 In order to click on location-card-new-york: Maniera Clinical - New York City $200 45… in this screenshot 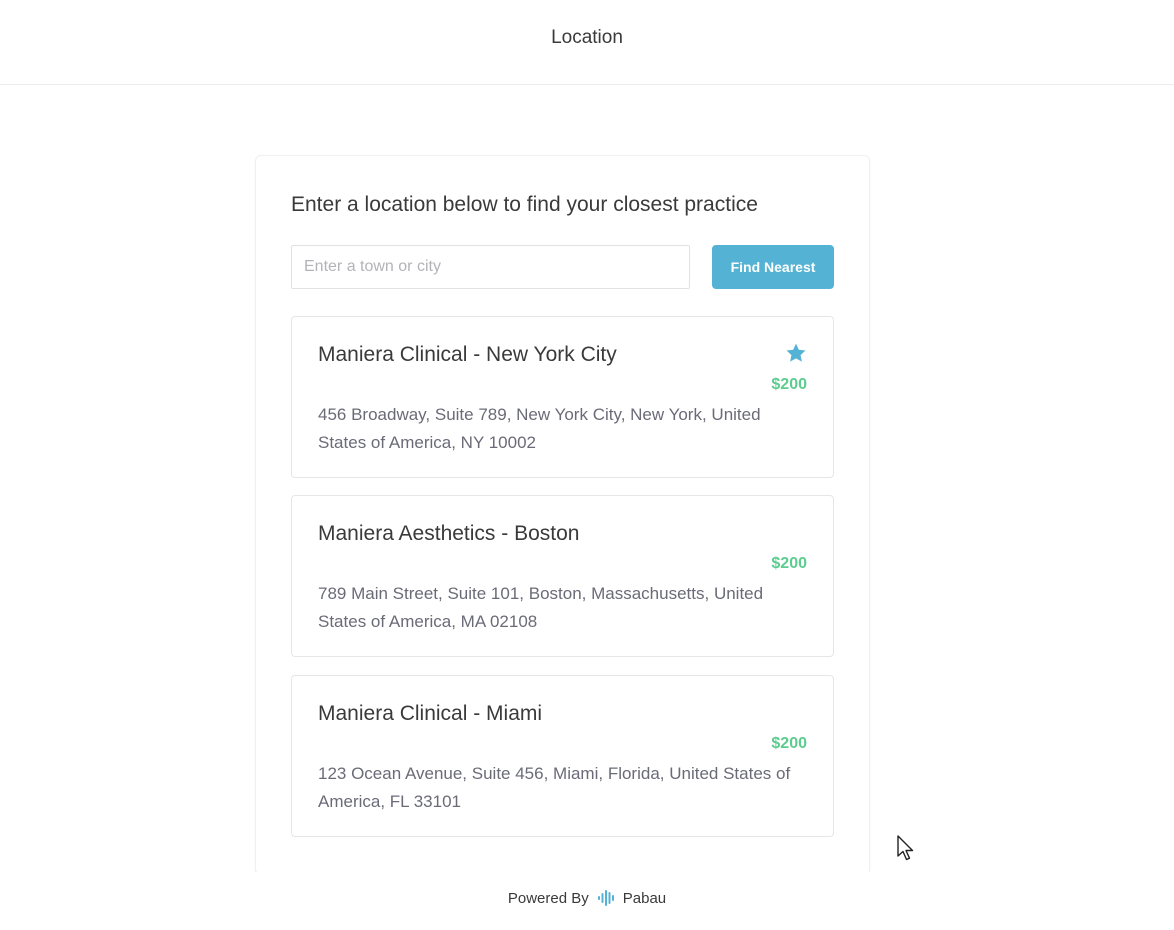, I will do `click(562, 397)`.